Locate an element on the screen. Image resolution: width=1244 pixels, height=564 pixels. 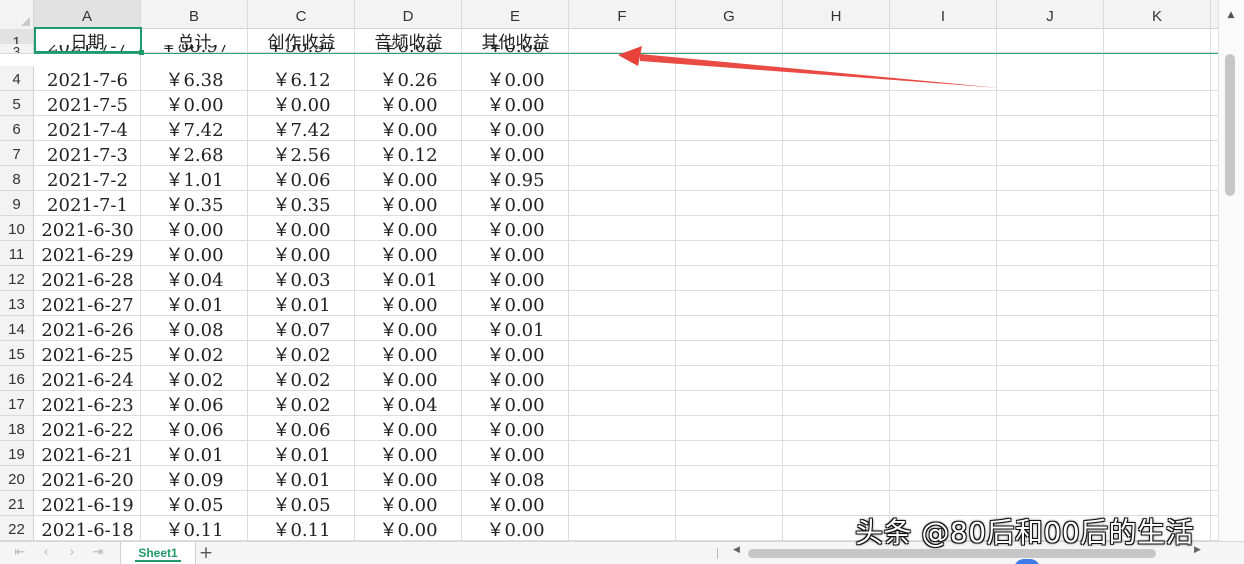
data-cell: ￥0.03 is located at coordinates (301, 278).